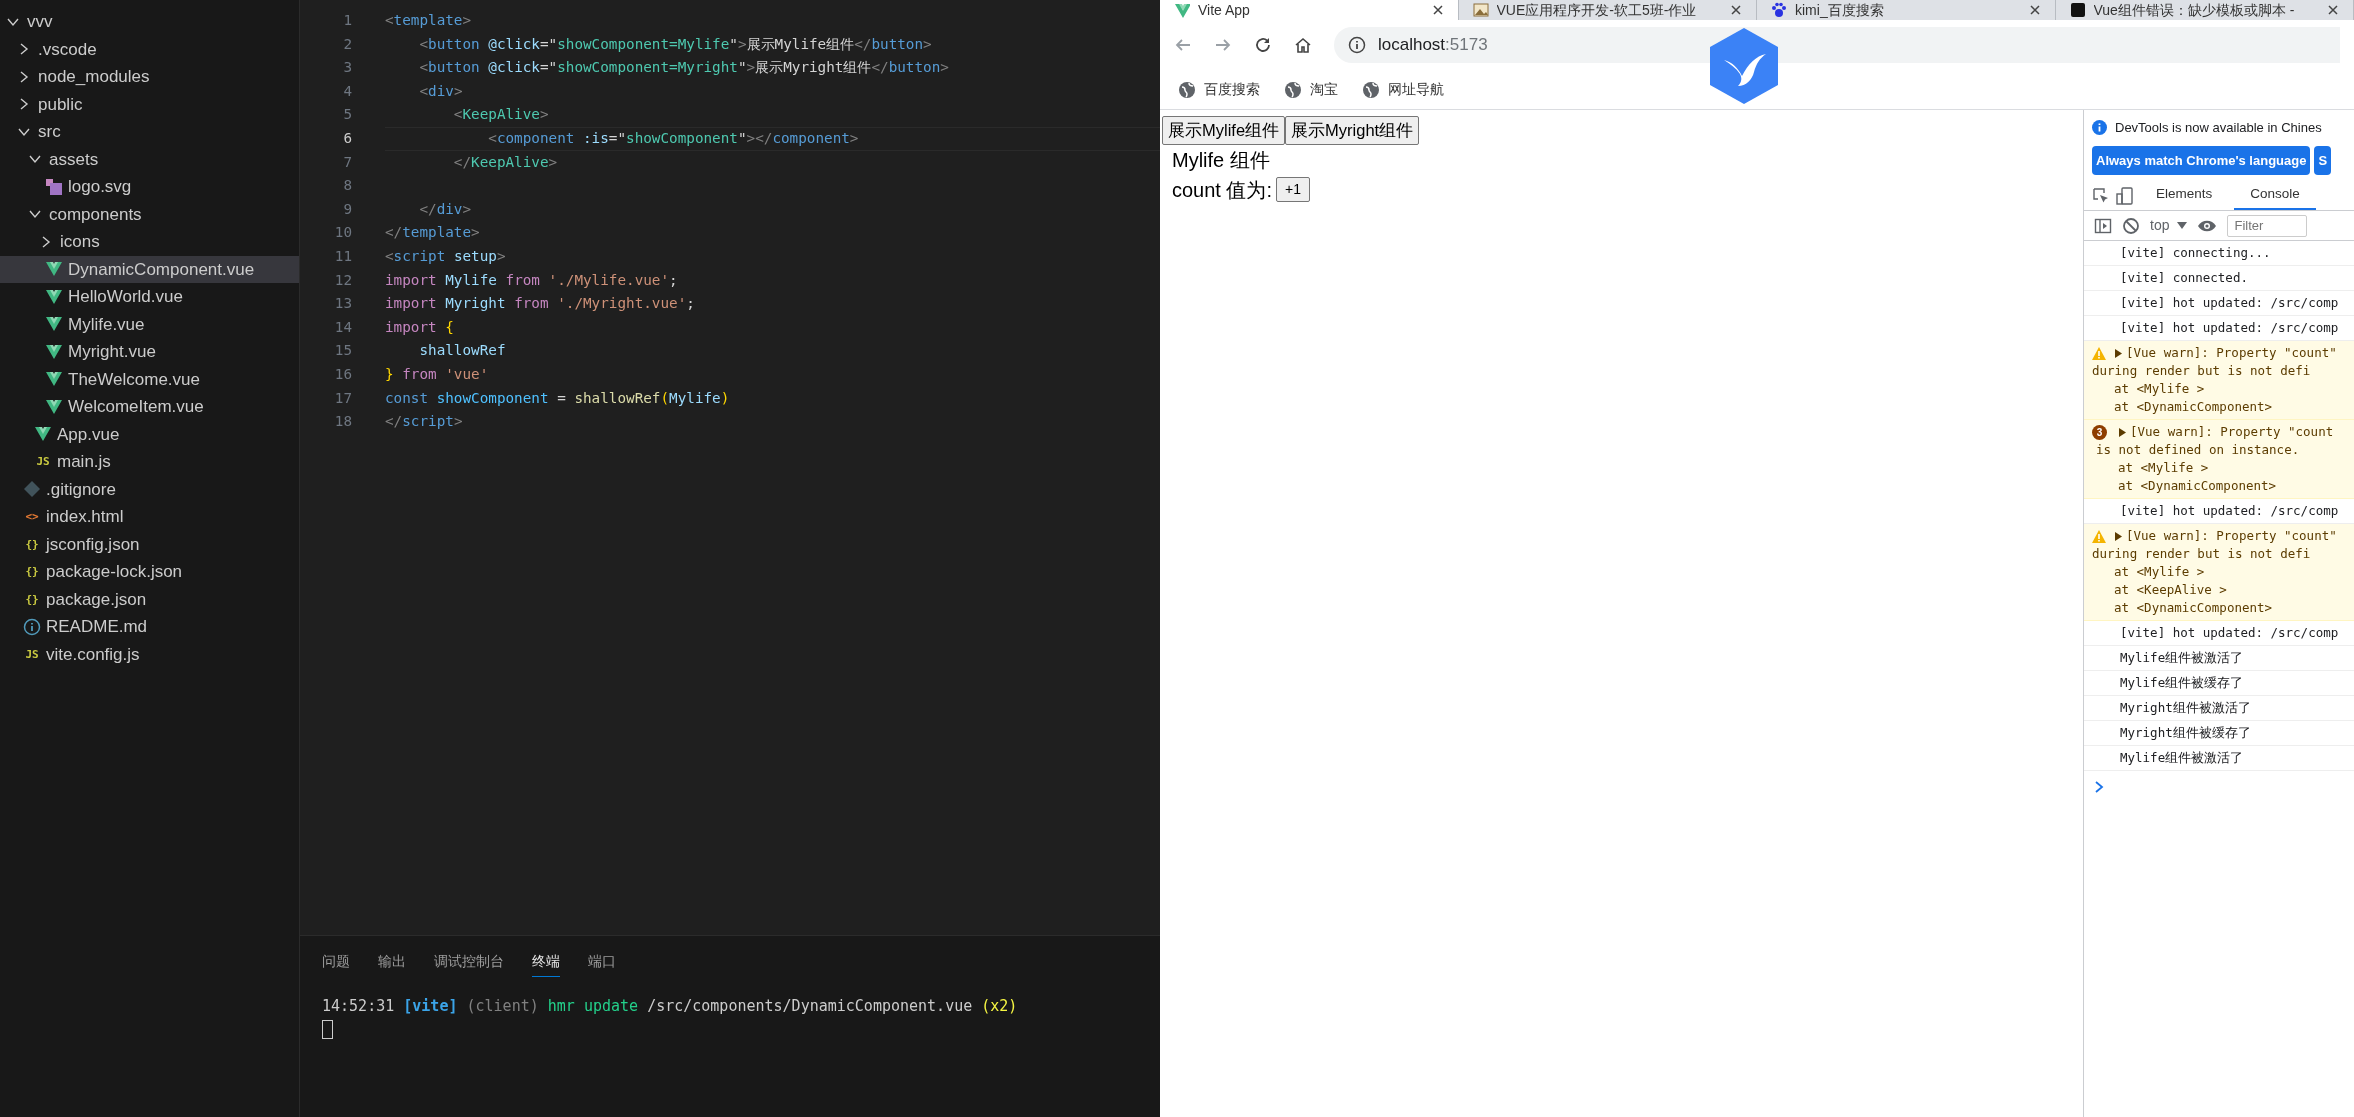  Describe the element at coordinates (2204, 10) in the screenshot. I see `browser-tab: Vue组件错误：缺少模板或脚本 -` at that location.